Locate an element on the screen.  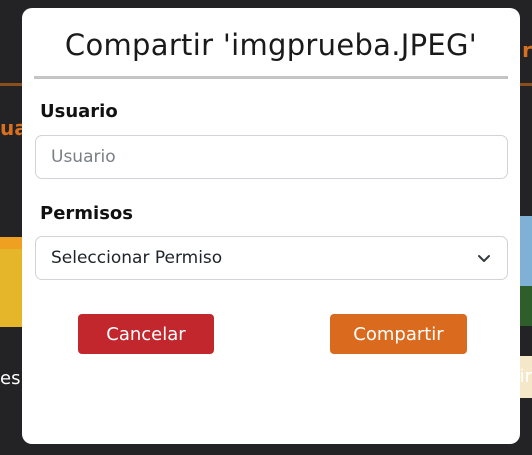
title-divider is located at coordinates (271, 77).